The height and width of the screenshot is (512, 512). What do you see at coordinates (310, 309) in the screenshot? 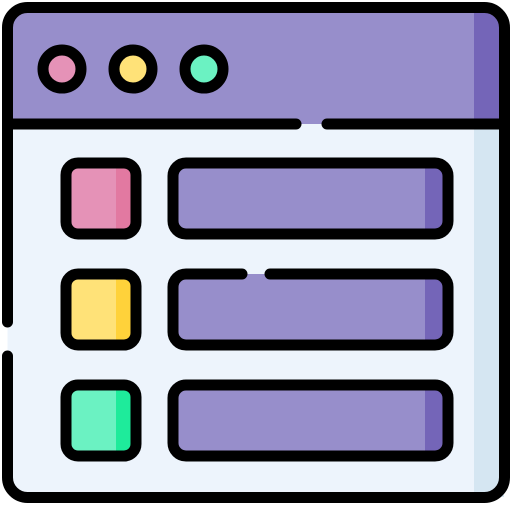
I see `row-2-bar` at bounding box center [310, 309].